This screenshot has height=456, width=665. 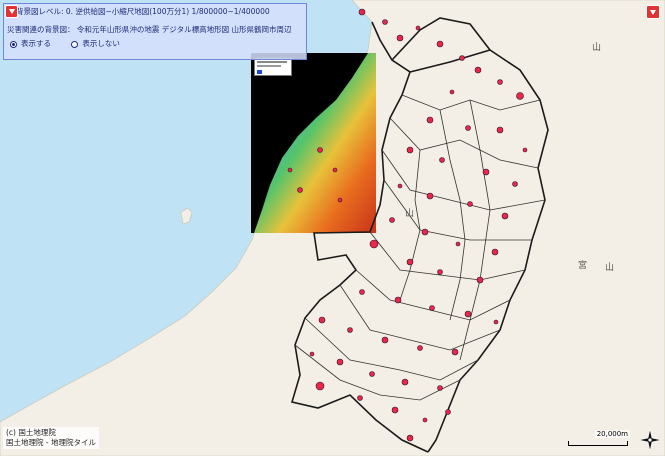 What do you see at coordinates (36, 43) in the screenshot?
I see `show-radio-label: 表示する` at bounding box center [36, 43].